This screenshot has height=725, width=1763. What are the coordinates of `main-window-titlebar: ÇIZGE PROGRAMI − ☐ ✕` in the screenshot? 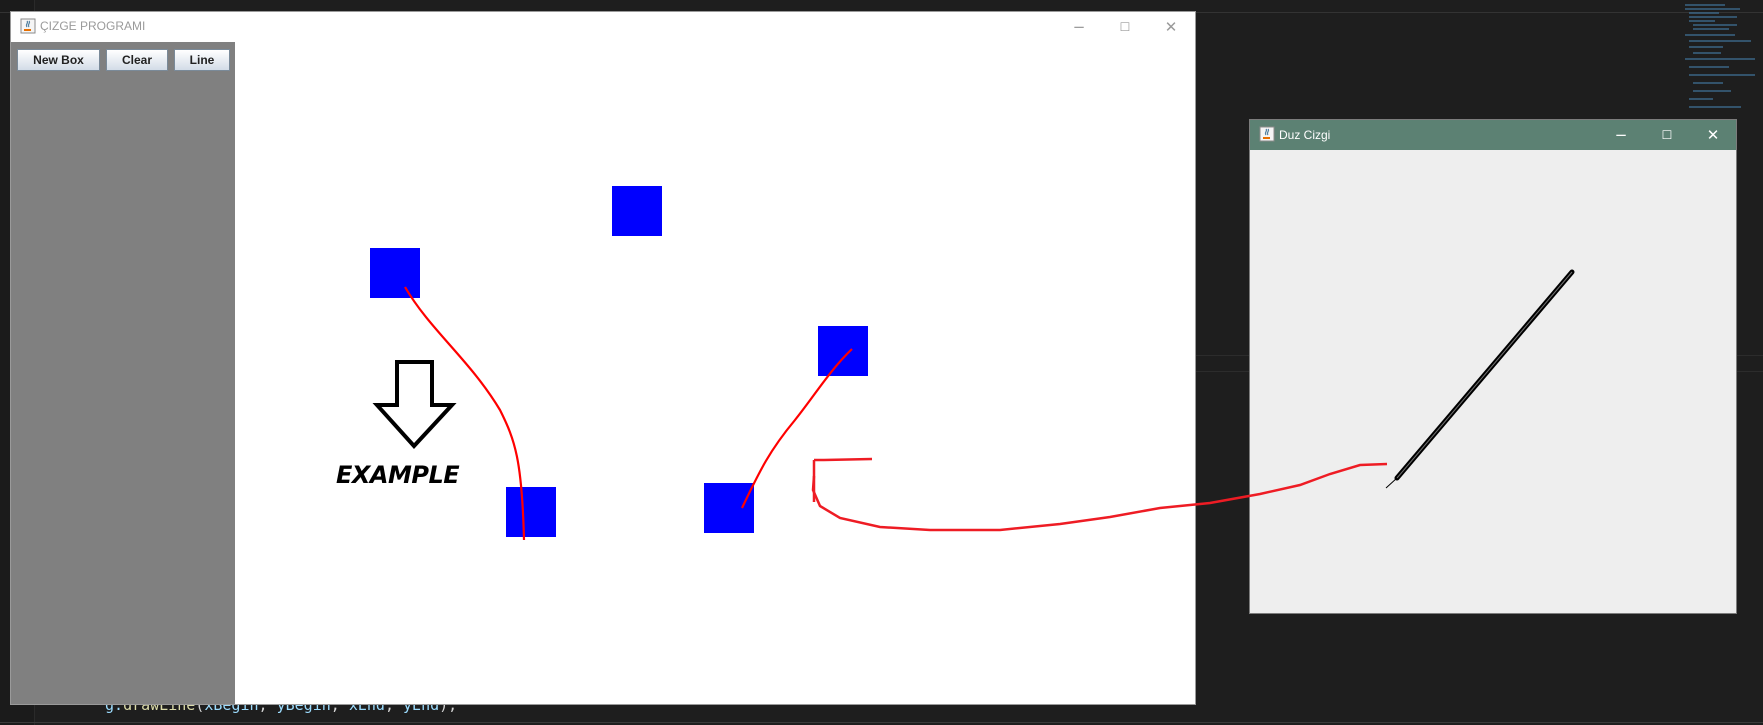 It's located at (603, 27).